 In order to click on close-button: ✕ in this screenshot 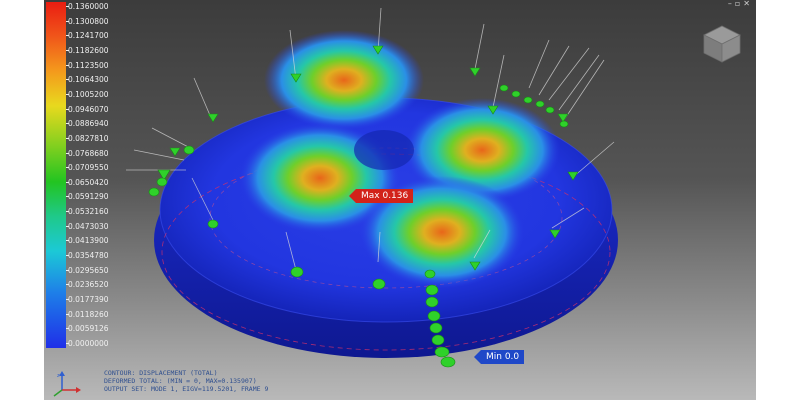, I will do `click(746, 5)`.